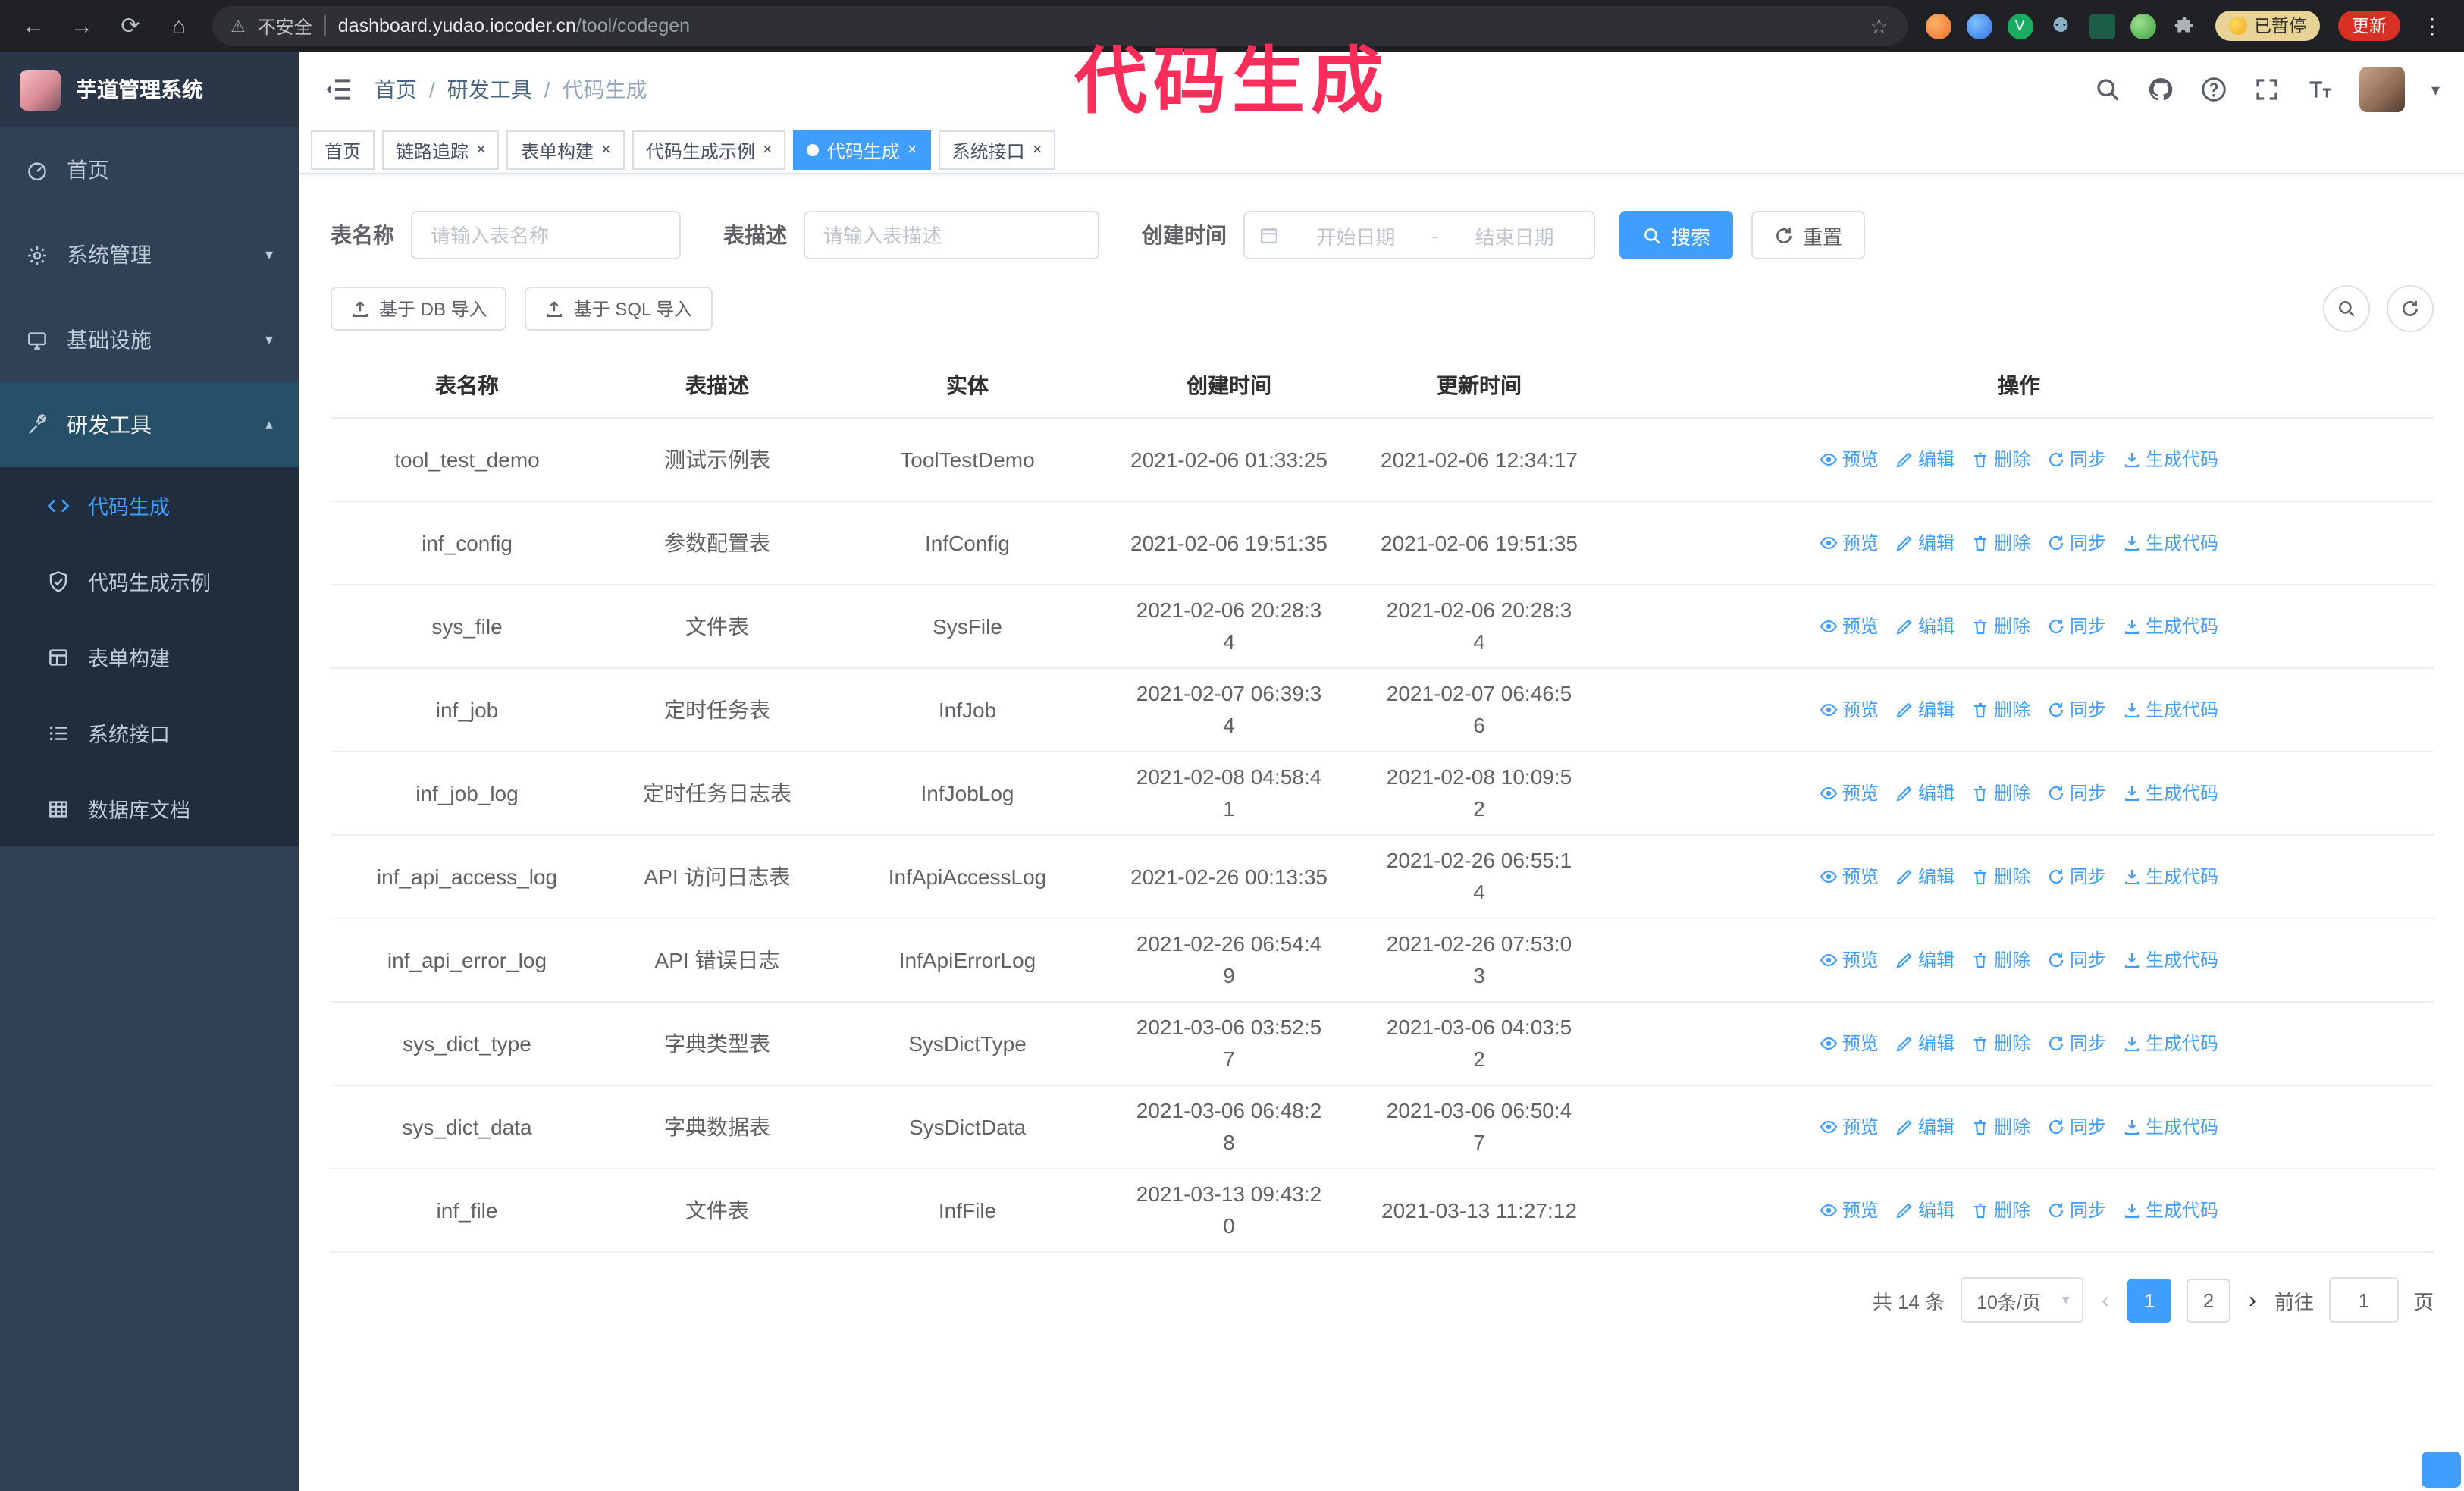 The width and height of the screenshot is (2464, 1491). Describe the element at coordinates (150, 254) in the screenshot. I see `sidebar-item-system-mgmt: 系统管理 ▾` at that location.